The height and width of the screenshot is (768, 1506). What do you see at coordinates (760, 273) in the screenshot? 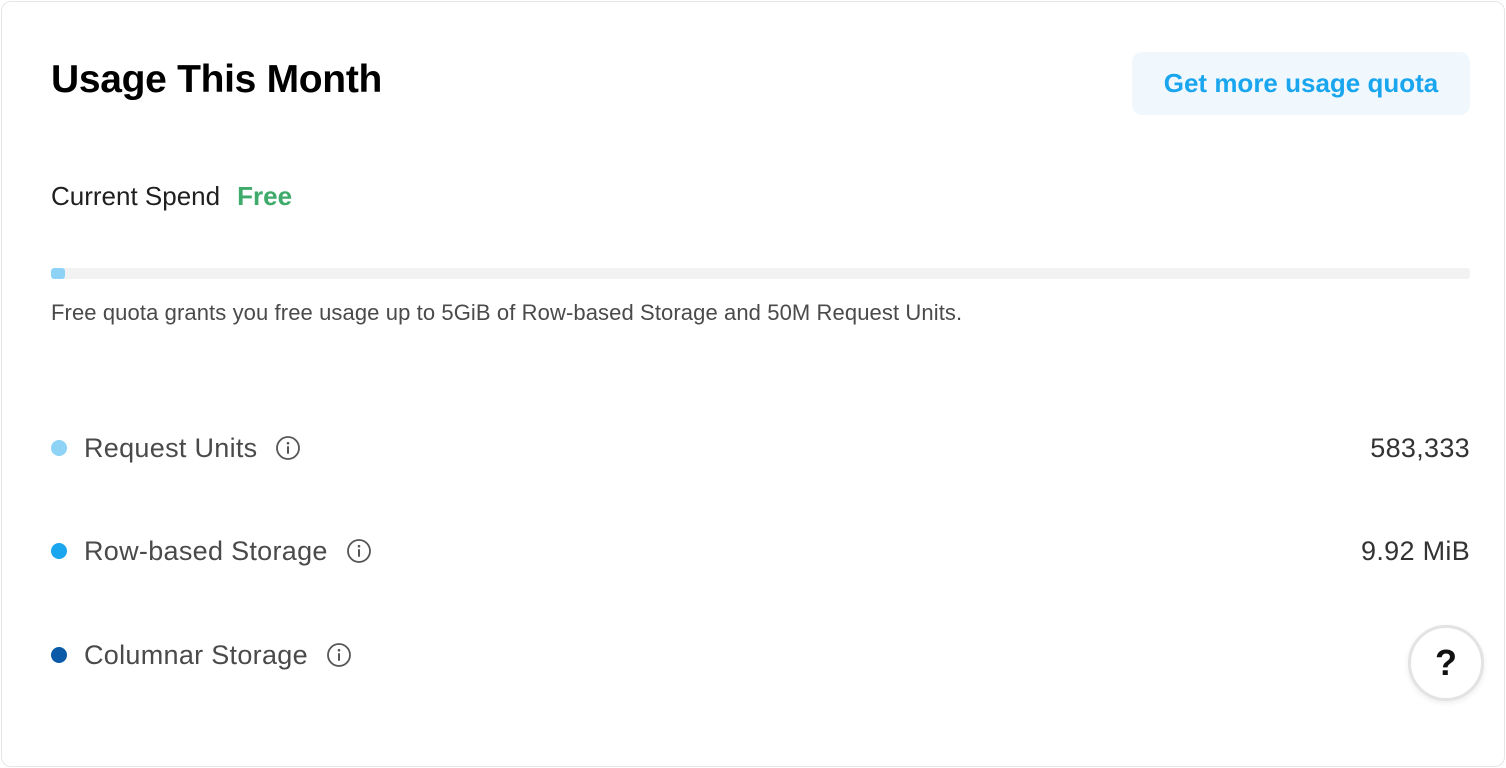
I see `usage-progress-bar` at bounding box center [760, 273].